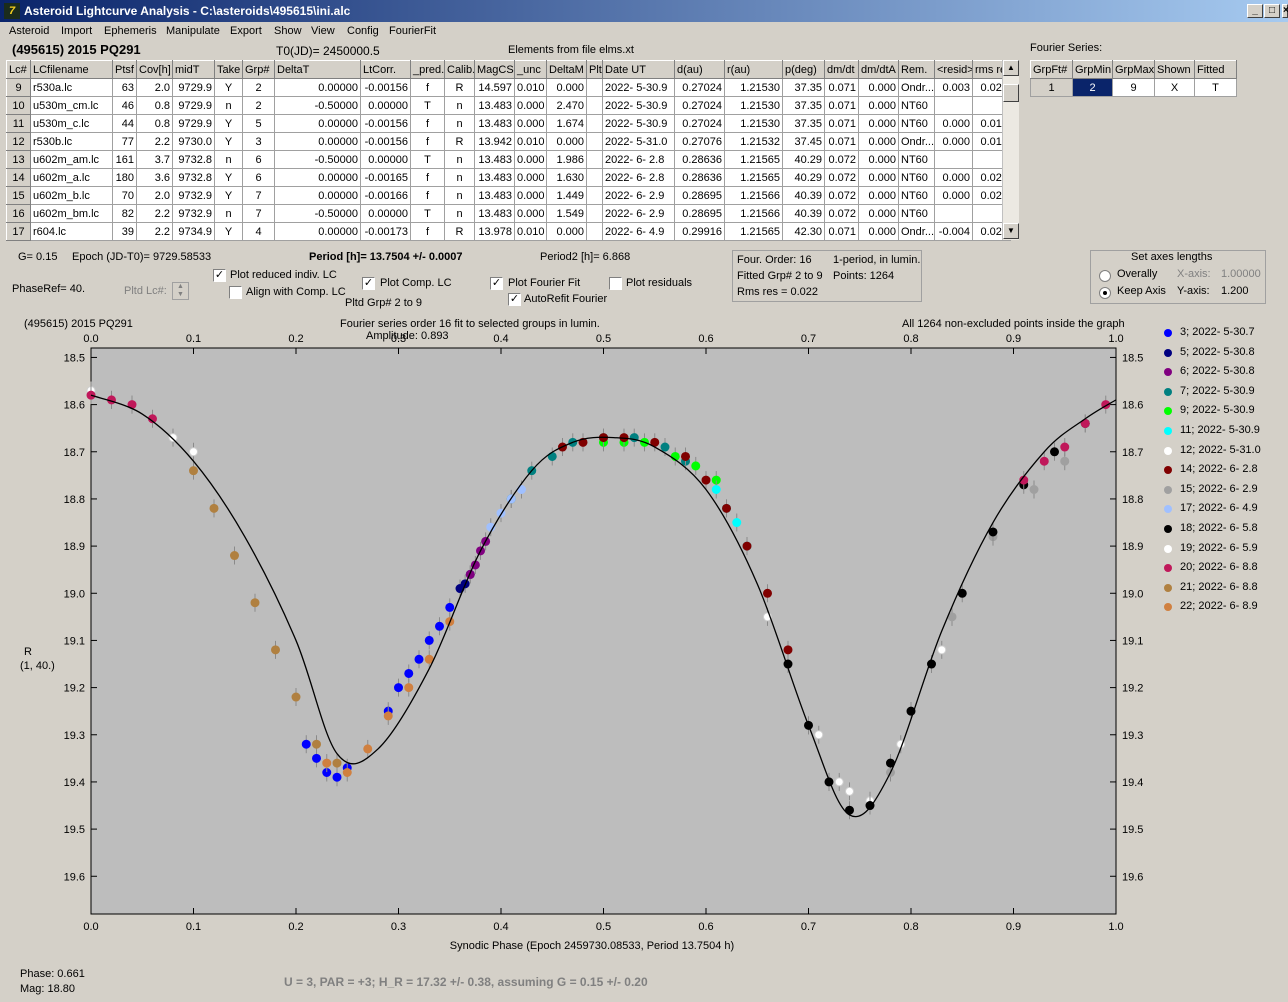 The image size is (1288, 1002). I want to click on fs-column-header: GrpFt#, so click(1051, 69).